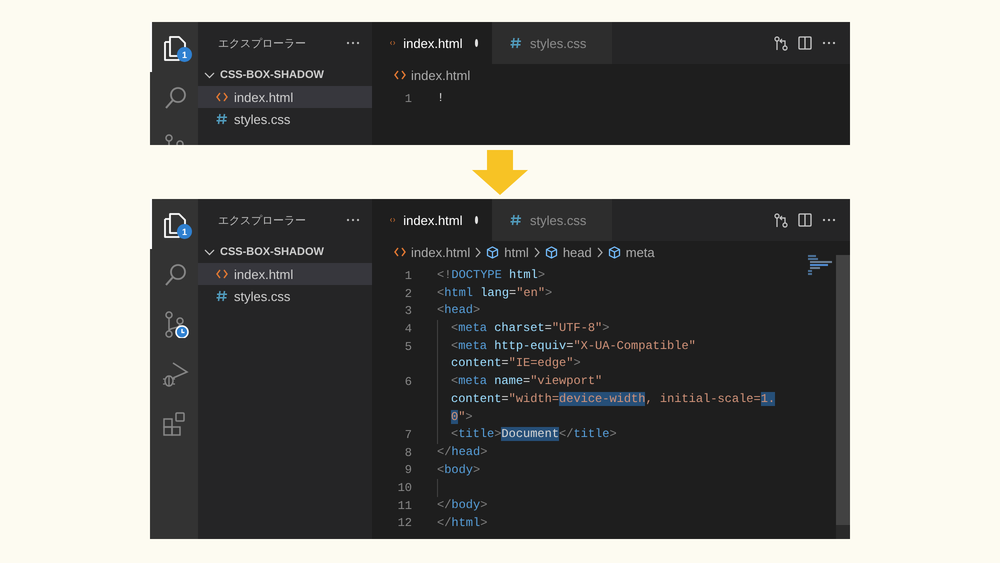 This screenshot has height=563, width=1000. Describe the element at coordinates (462, 505) in the screenshot. I see `code-line: </body>` at that location.